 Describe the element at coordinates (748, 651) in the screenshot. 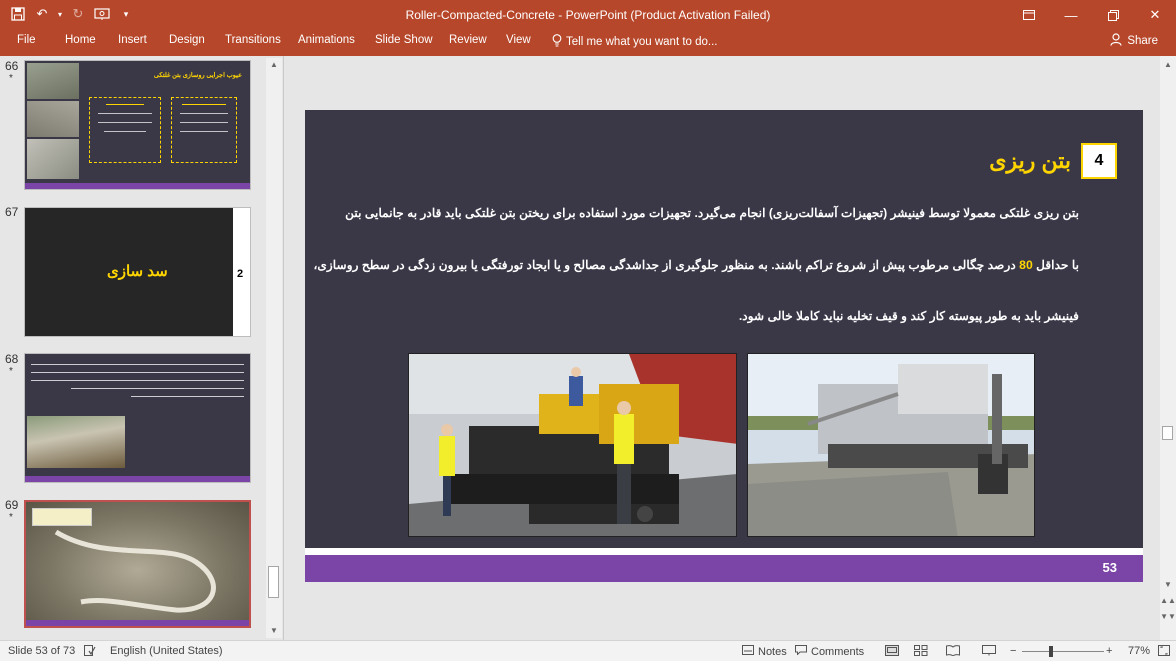

I see `notes-icon` at that location.